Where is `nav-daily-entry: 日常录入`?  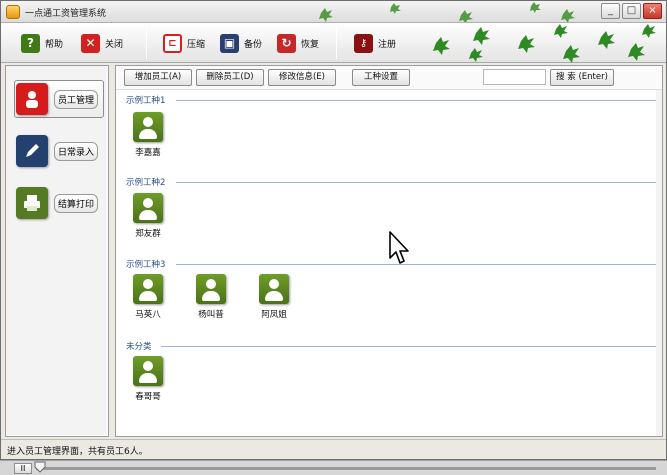 nav-daily-entry: 日常录入 is located at coordinates (61, 151).